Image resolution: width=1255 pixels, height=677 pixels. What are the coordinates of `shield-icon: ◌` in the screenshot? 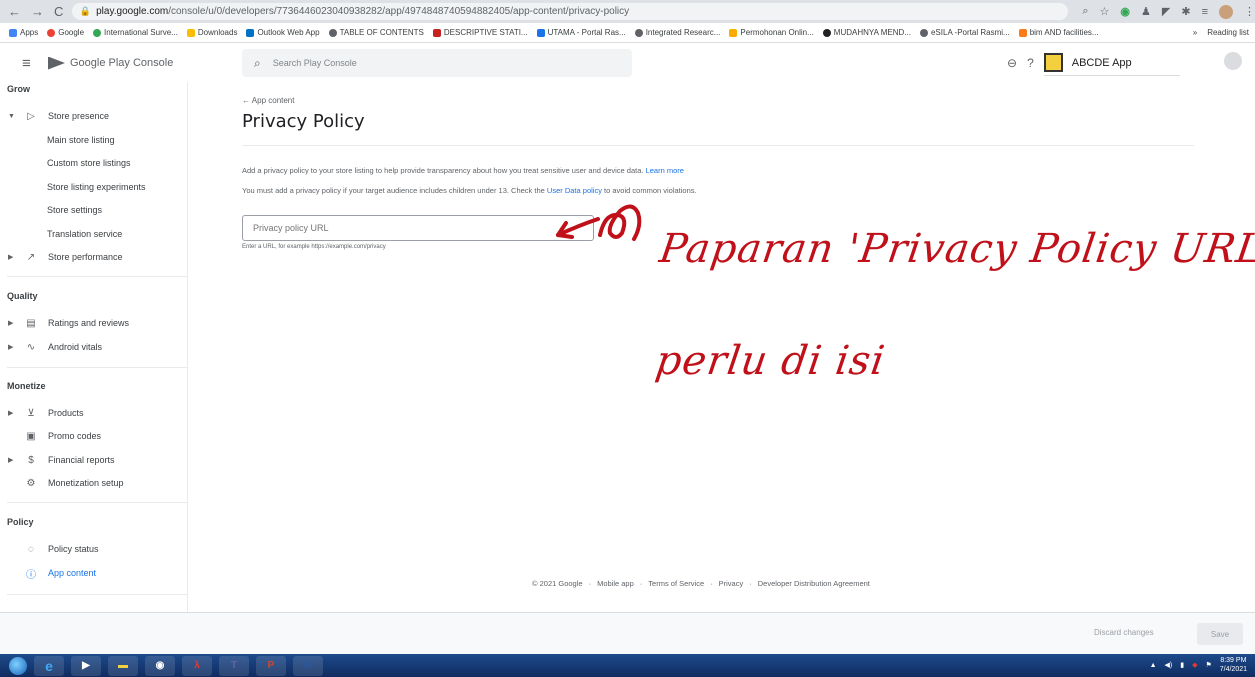 It's located at (31, 549).